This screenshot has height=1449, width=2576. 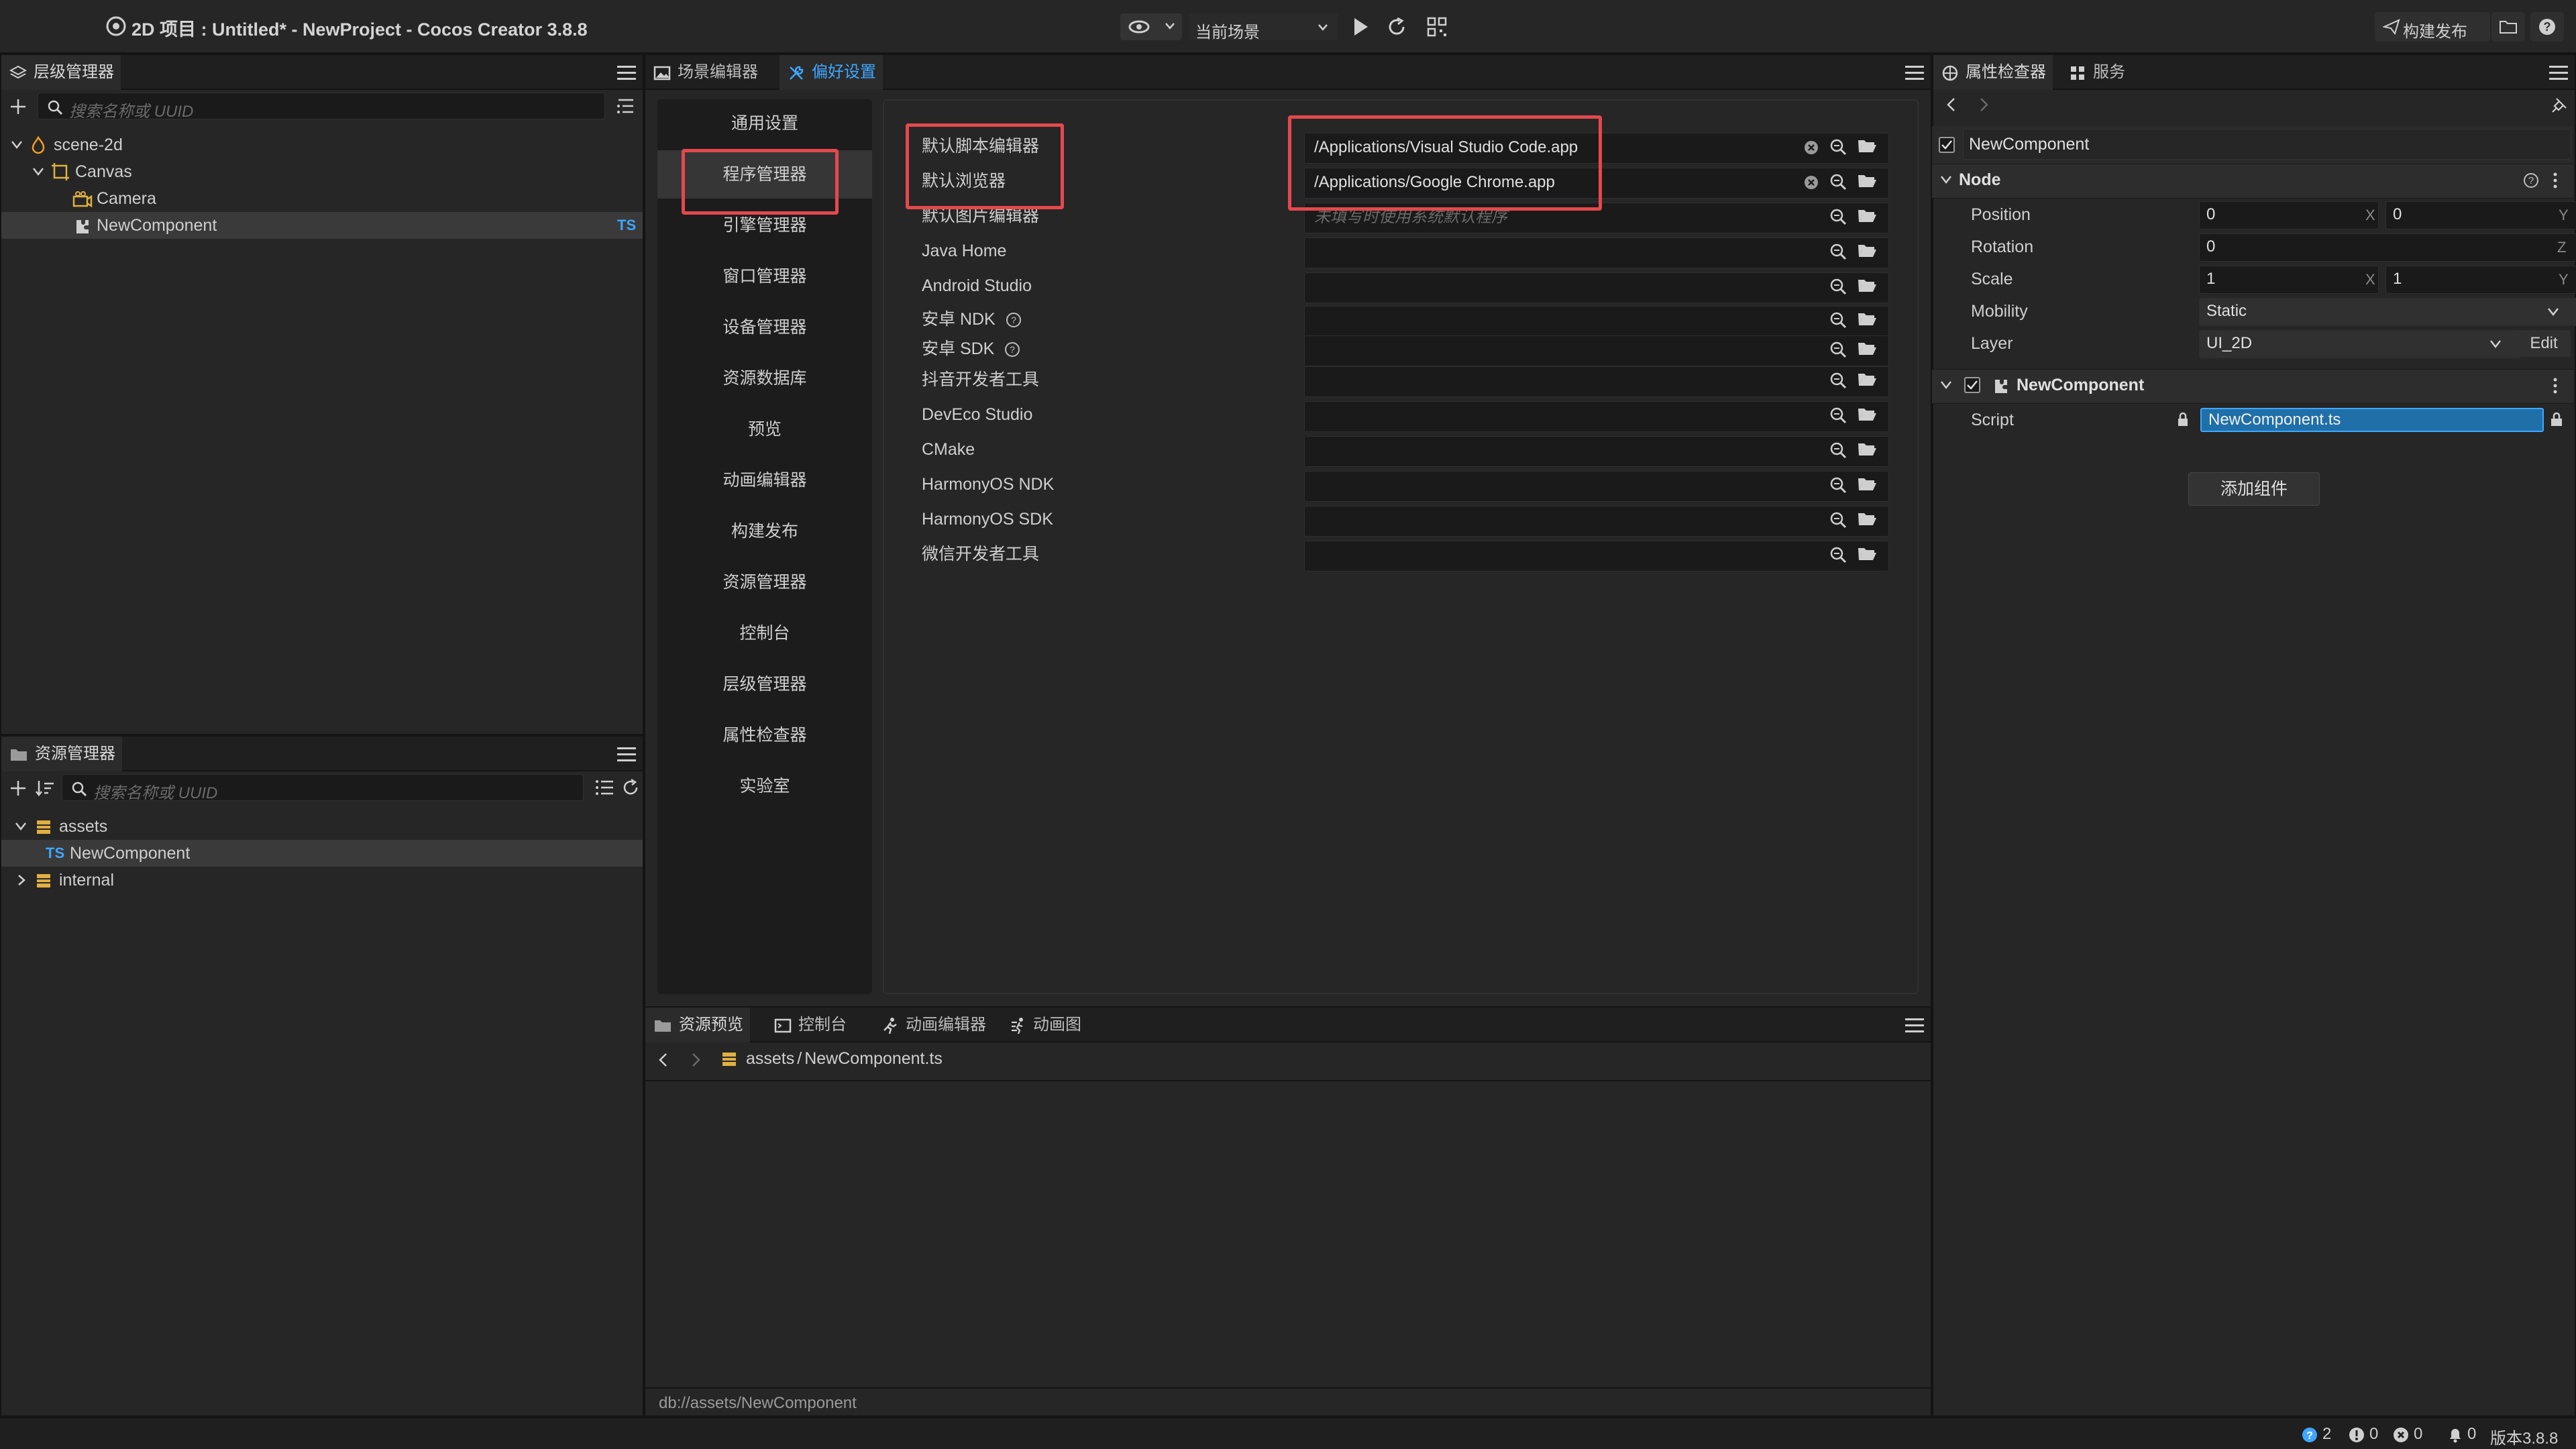 I want to click on tab-scene-editor: 场景编辑器, so click(x=705, y=72).